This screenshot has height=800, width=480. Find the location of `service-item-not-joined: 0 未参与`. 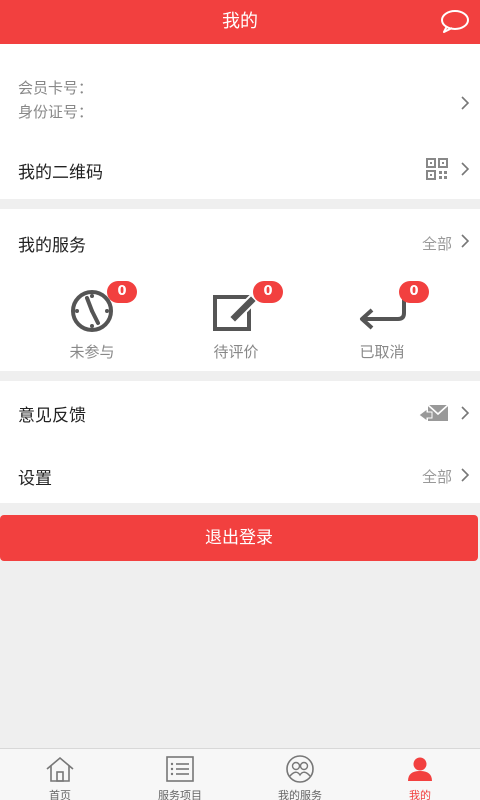

service-item-not-joined: 0 未参与 is located at coordinates (92, 325).